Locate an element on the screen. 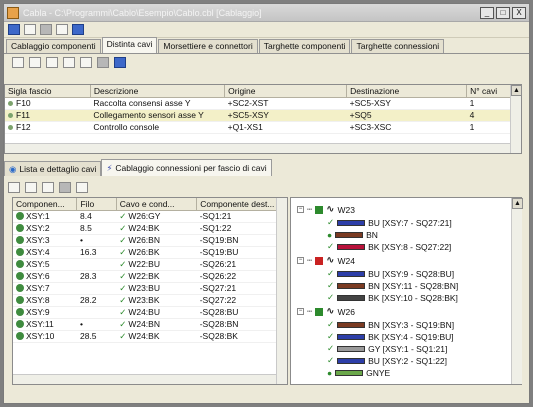 The height and width of the screenshot is (407, 533). cell-0: XSY:4 is located at coordinates (45, 252).